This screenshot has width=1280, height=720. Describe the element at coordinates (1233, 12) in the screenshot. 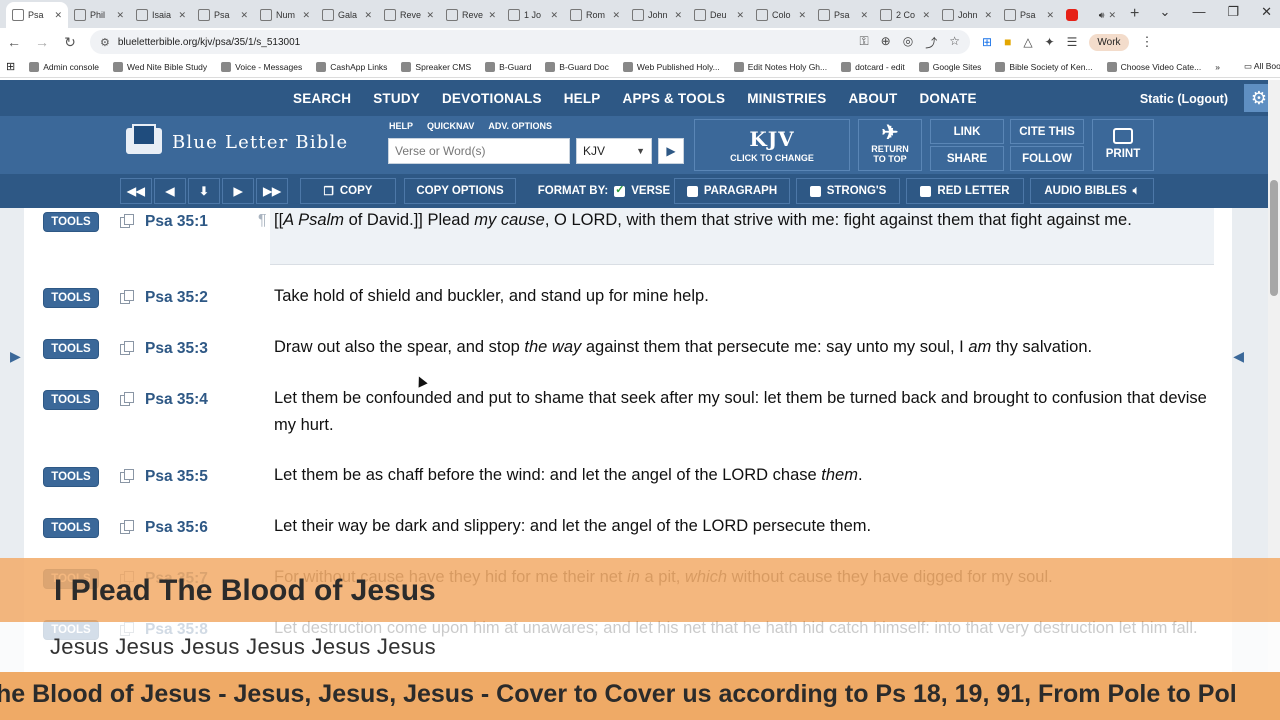

I see `maximize-button: ❐` at that location.